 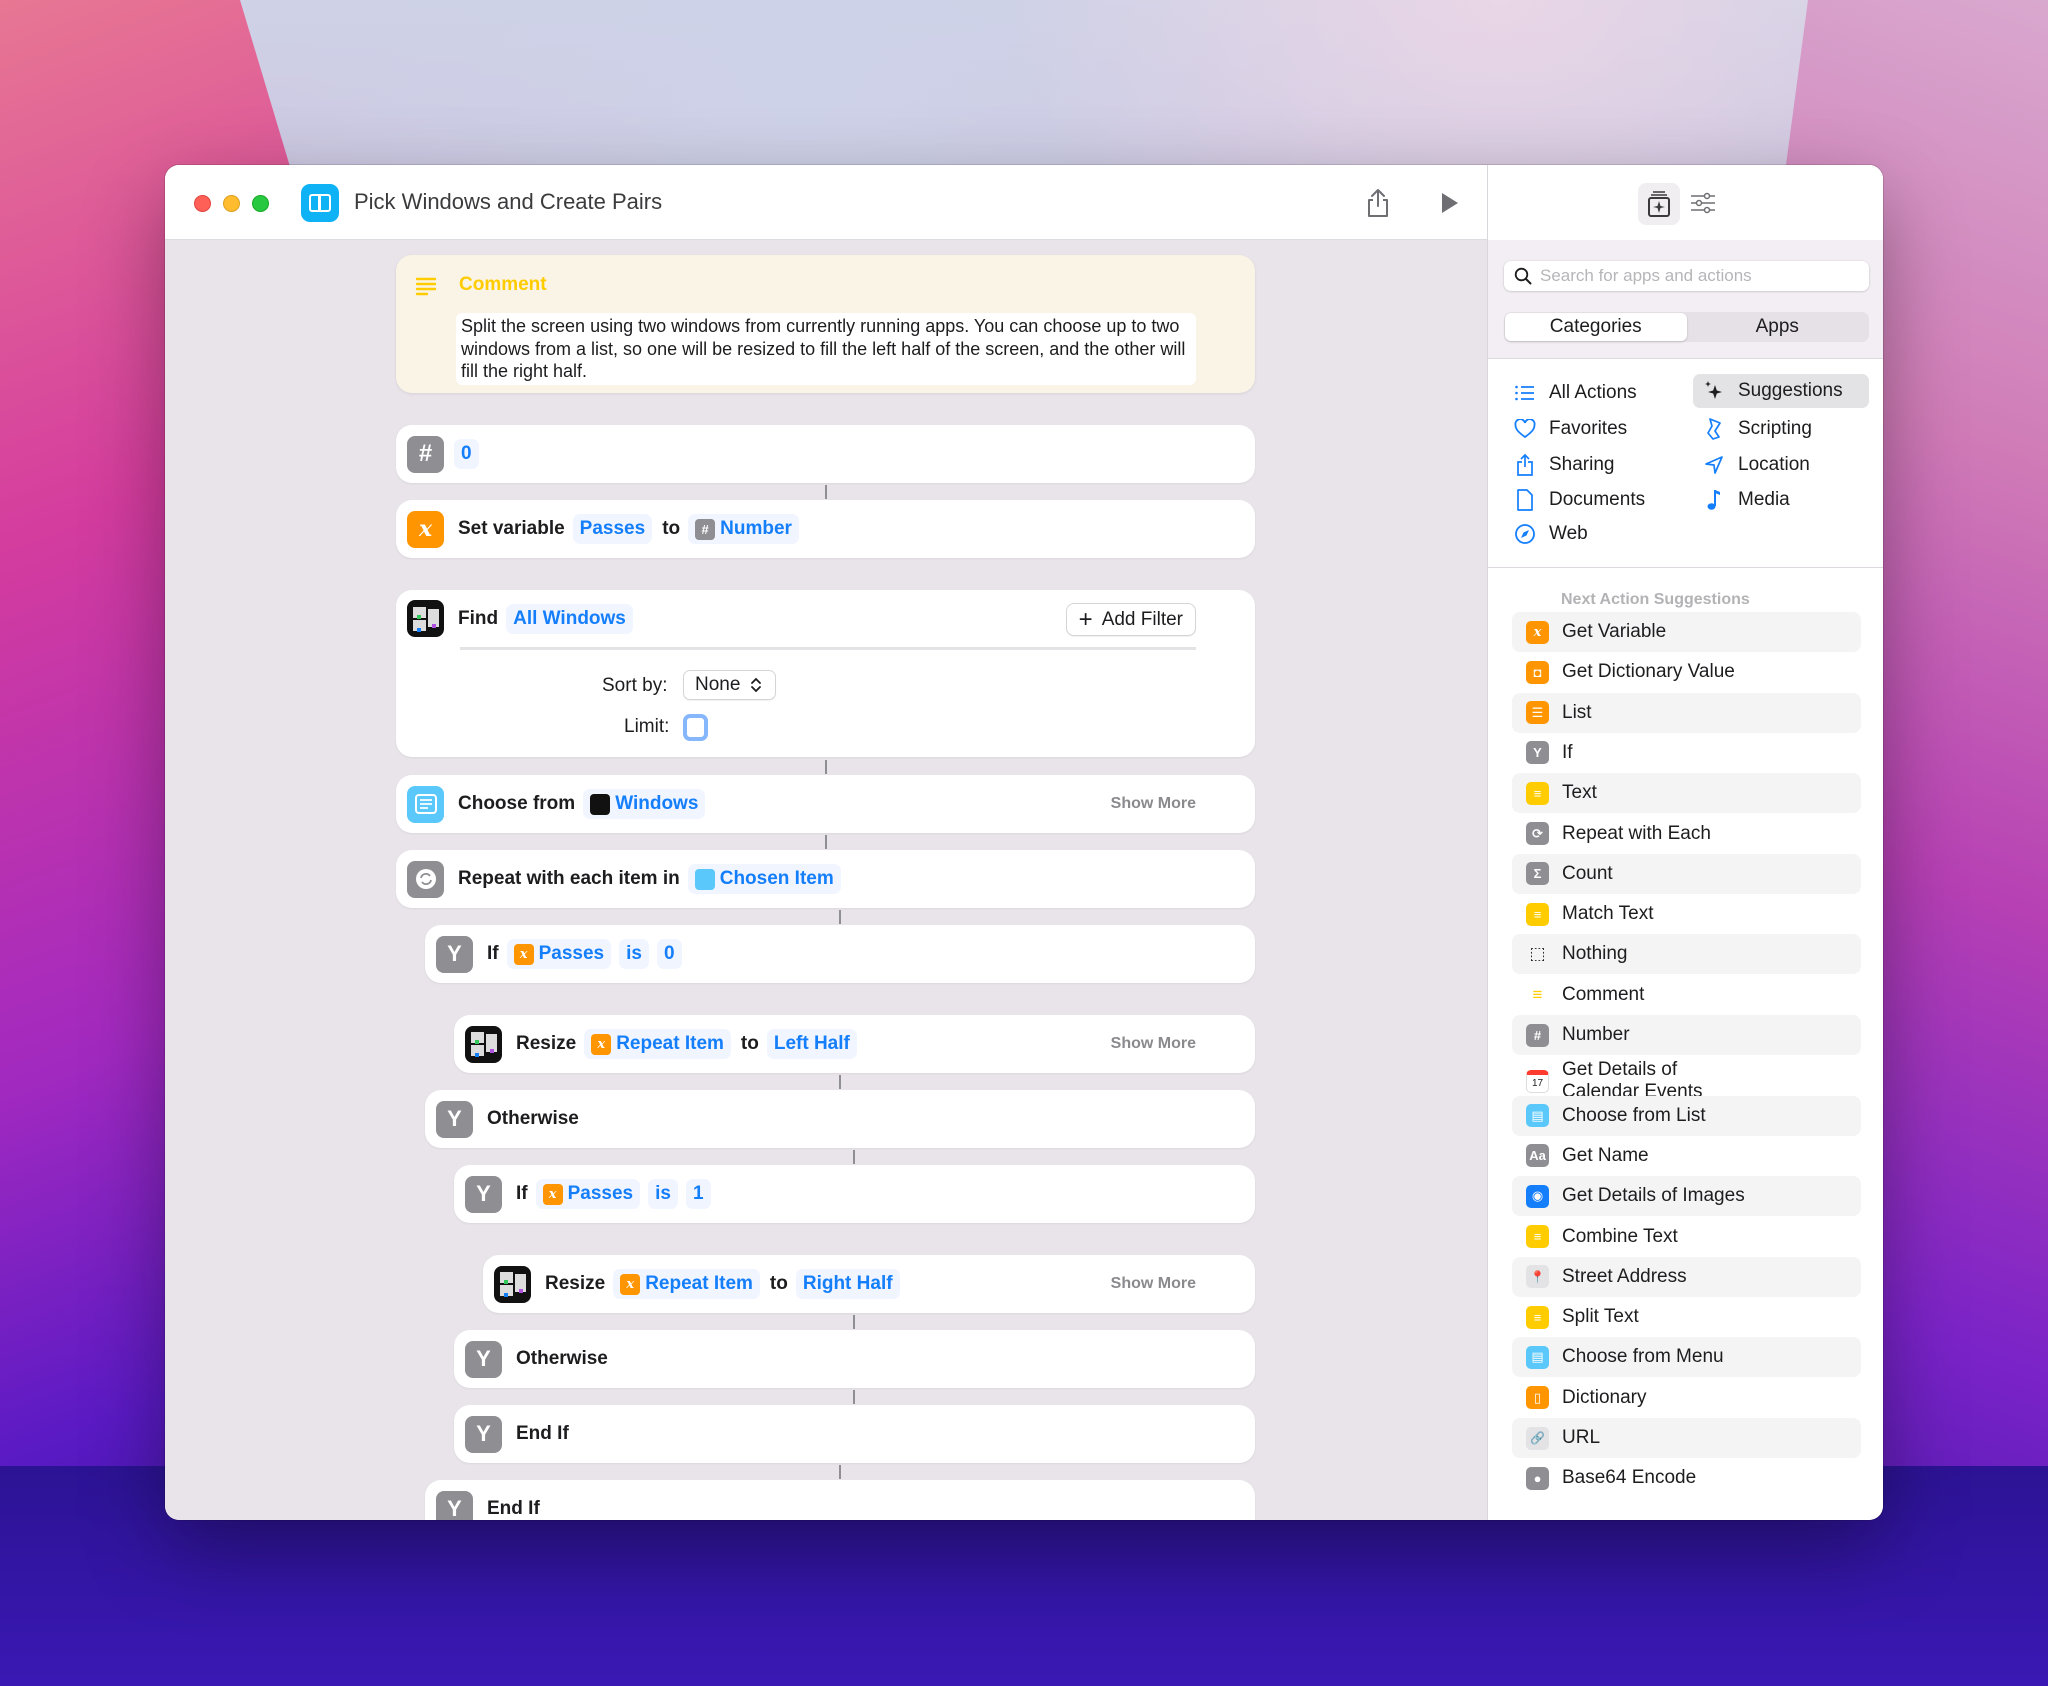 What do you see at coordinates (669, 954) in the screenshot?
I see `condition-value-token: 0` at bounding box center [669, 954].